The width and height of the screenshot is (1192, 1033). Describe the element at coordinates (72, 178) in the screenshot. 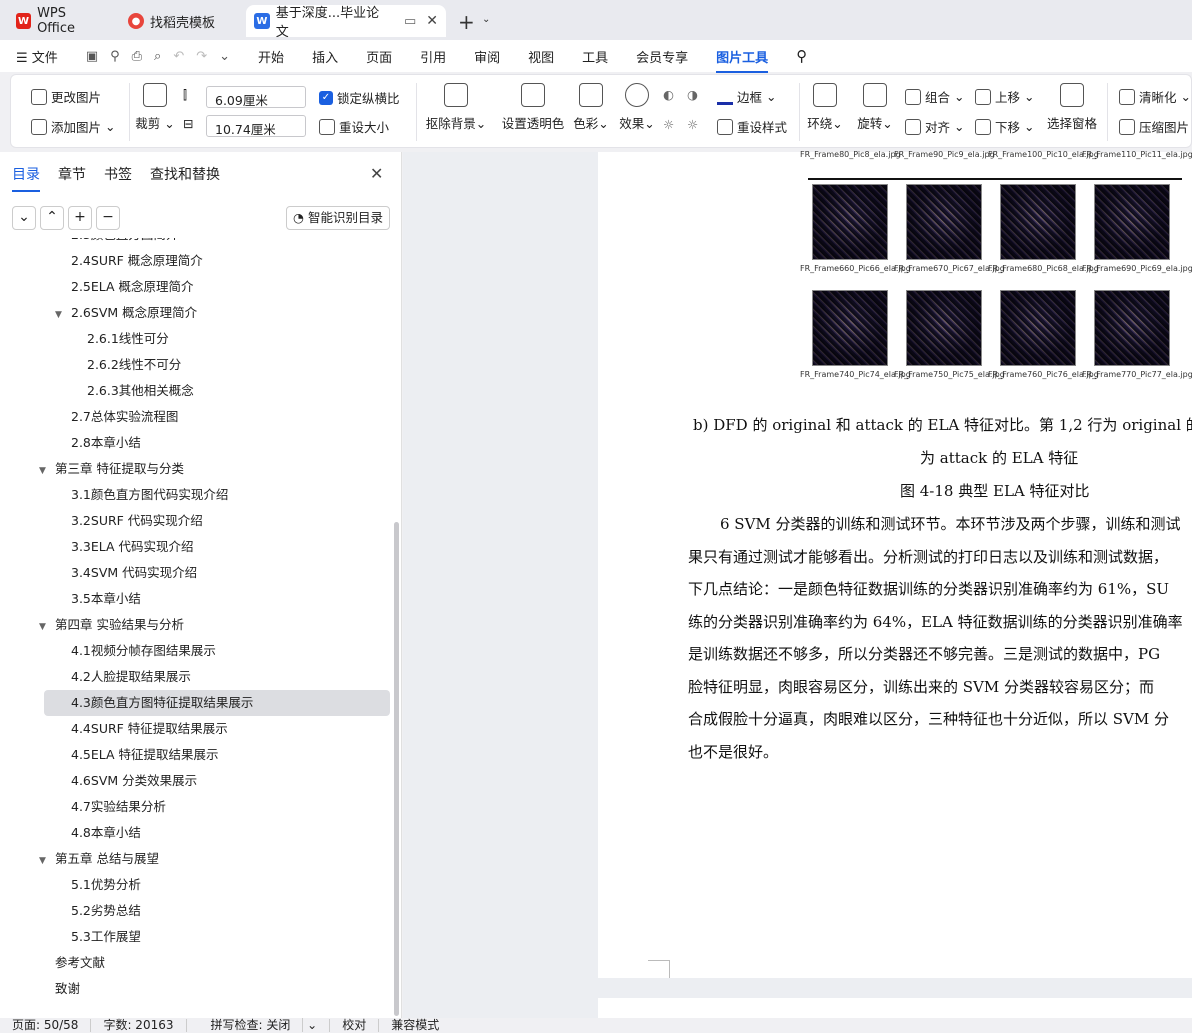

I see `tab-sections: 章节` at that location.